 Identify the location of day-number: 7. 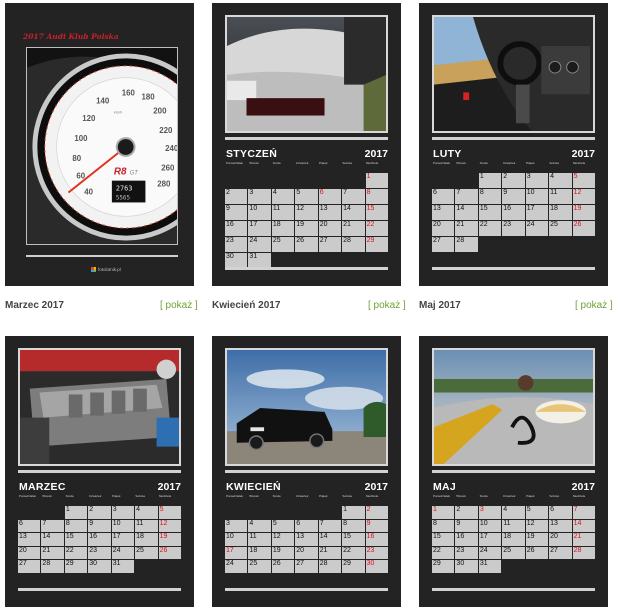
(44, 523).